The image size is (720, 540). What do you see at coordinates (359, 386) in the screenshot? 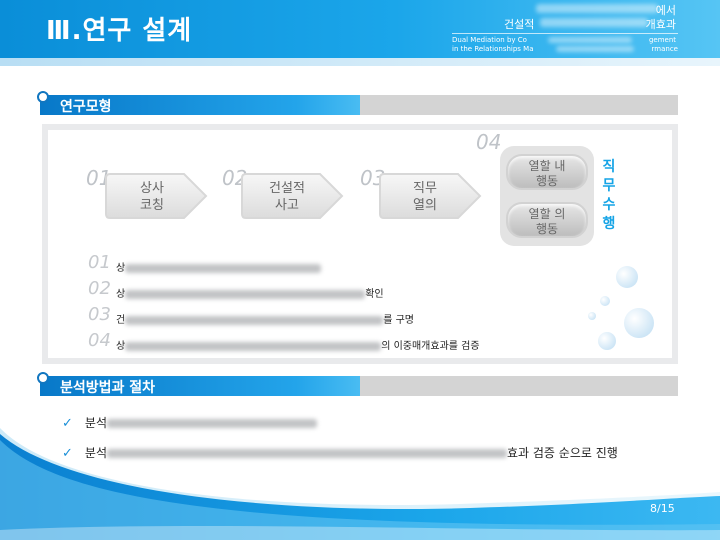
I see `section-bar-method: 분석방법과 절차` at bounding box center [359, 386].